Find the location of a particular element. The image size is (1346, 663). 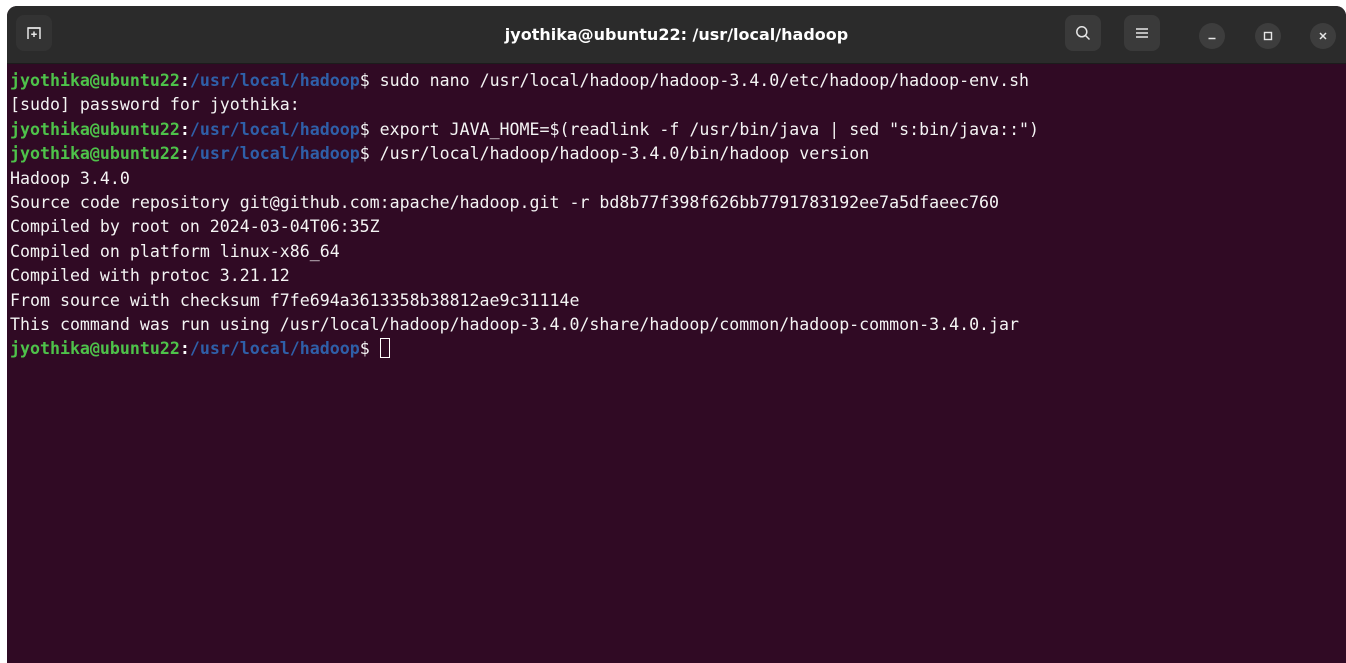

close-icon is located at coordinates (1323, 36).